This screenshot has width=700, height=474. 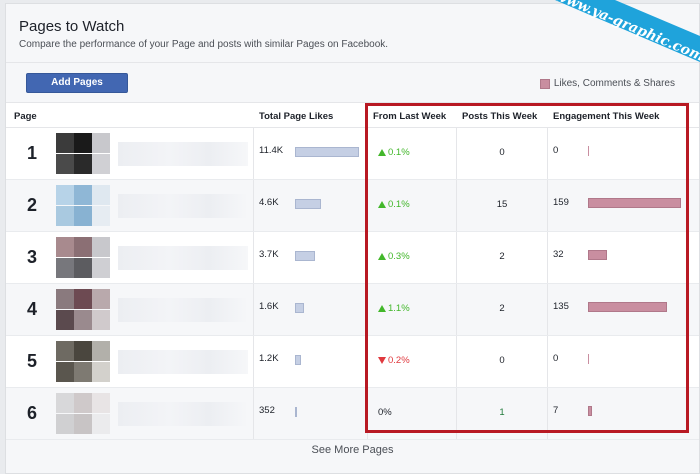 I want to click on total-likes-value: 4.6K, so click(x=269, y=202).